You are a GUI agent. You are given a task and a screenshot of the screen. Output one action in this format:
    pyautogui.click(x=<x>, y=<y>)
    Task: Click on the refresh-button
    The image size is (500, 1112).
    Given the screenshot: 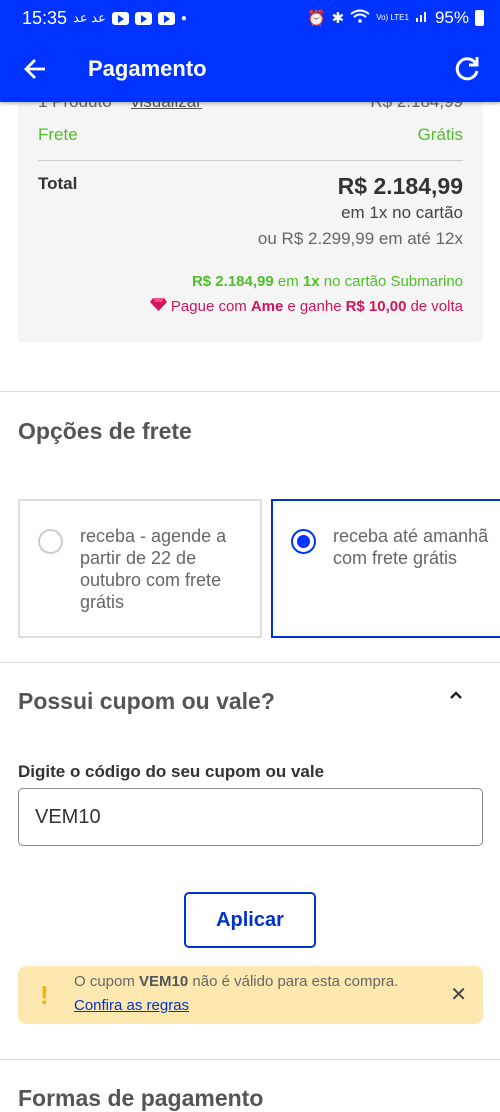 What is the action you would take?
    pyautogui.click(x=467, y=69)
    